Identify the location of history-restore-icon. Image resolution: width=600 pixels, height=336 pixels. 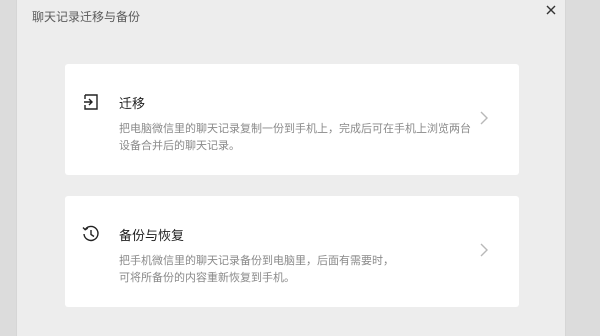
(91, 234).